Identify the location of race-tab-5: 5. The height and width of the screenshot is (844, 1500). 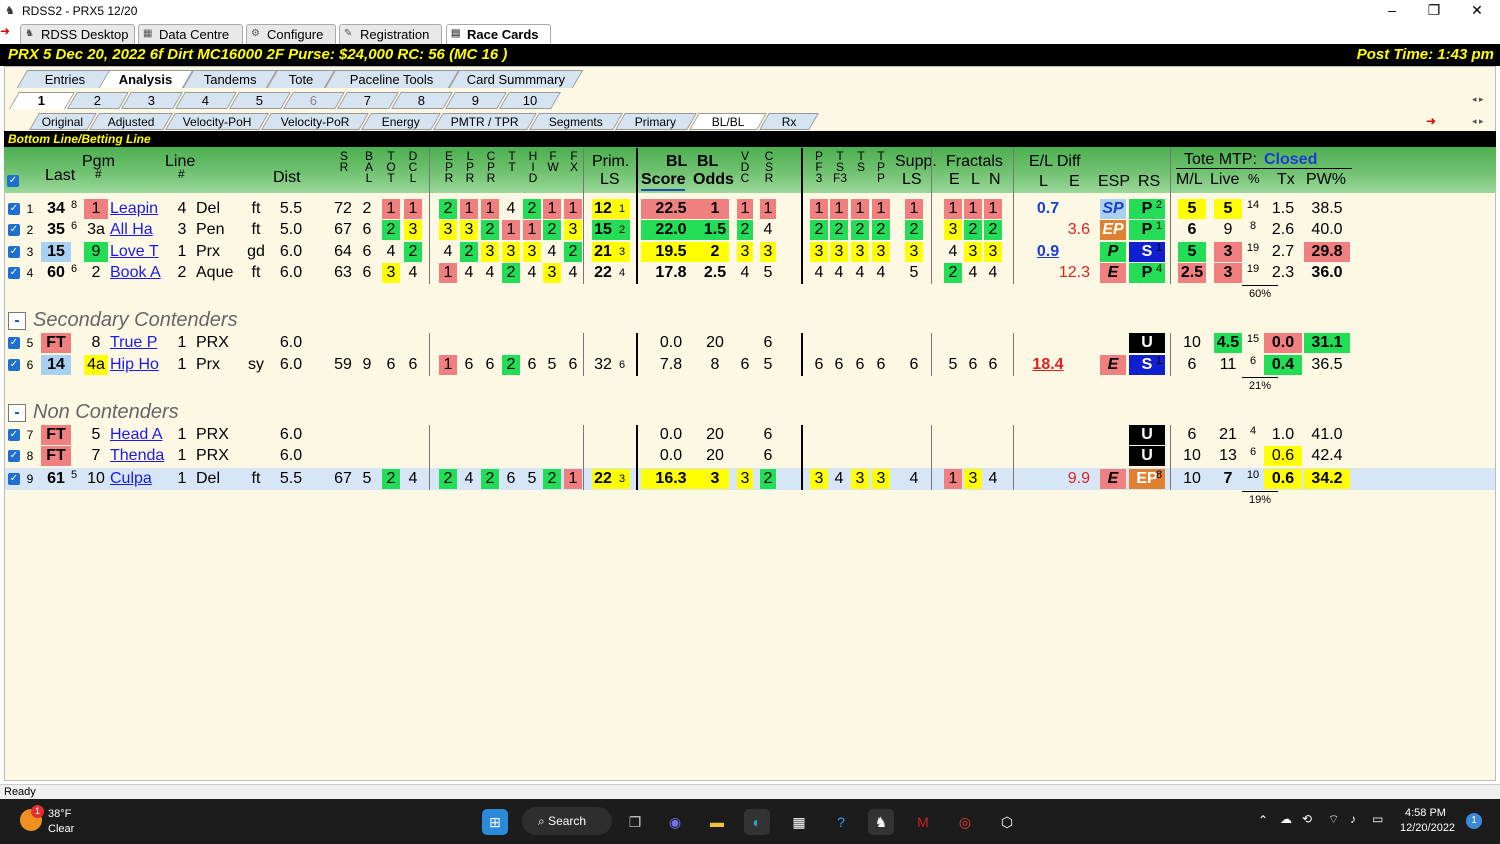
(260, 100).